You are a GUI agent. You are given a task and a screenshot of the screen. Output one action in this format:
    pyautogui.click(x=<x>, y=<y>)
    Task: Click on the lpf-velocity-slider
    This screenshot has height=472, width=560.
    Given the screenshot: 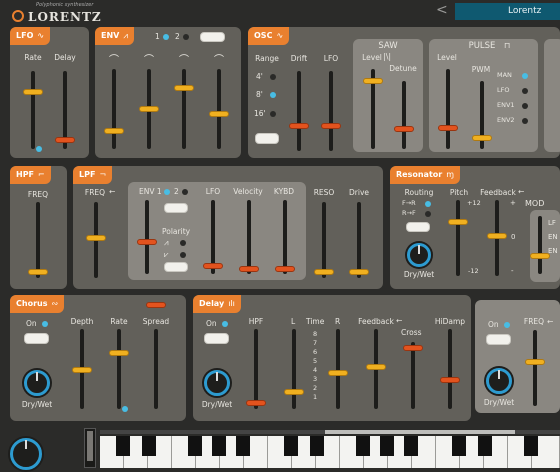 What is the action you would take?
    pyautogui.click(x=249, y=237)
    